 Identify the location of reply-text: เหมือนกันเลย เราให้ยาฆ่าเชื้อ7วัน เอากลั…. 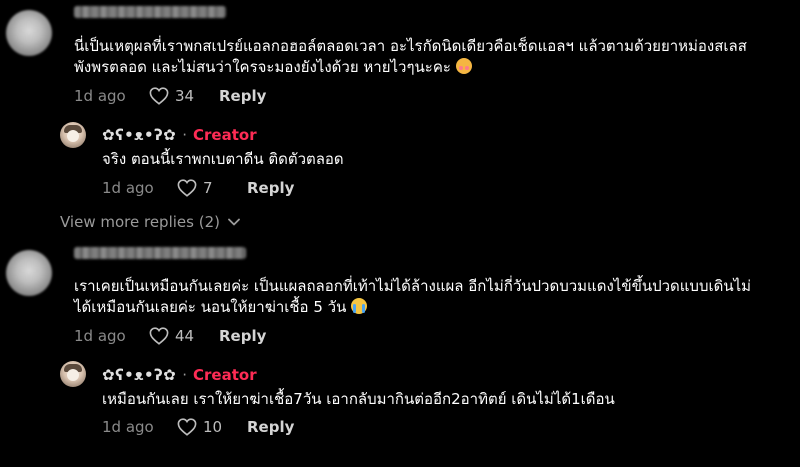
(358, 399).